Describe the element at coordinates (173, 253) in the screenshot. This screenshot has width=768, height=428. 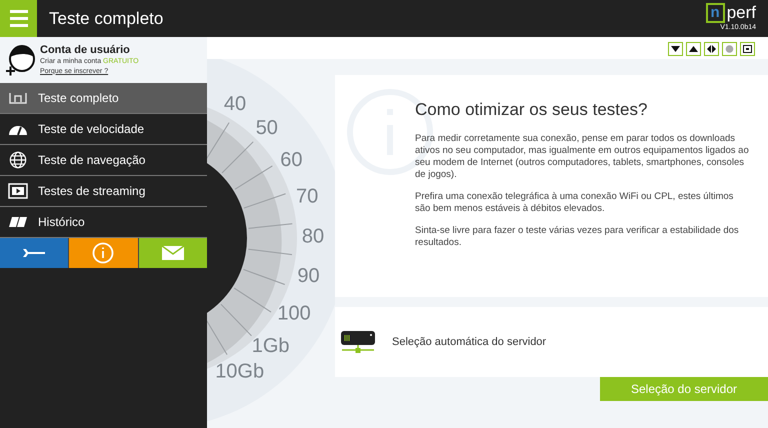
I see `mail-icon` at that location.